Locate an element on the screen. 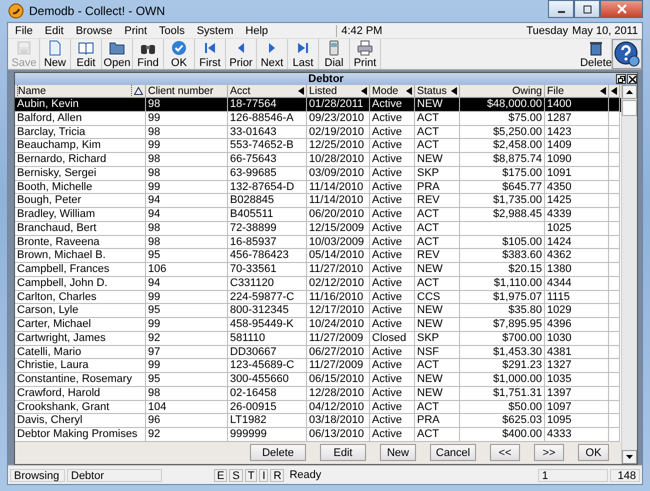 This screenshot has height=491, width=650. table-cell: ACT is located at coordinates (437, 133).